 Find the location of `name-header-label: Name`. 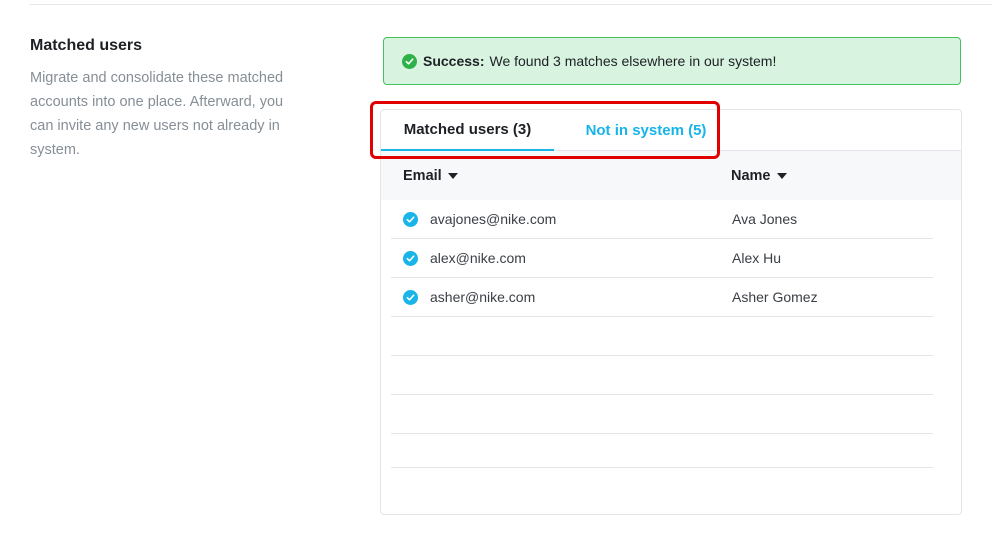

name-header-label: Name is located at coordinates (751, 175).